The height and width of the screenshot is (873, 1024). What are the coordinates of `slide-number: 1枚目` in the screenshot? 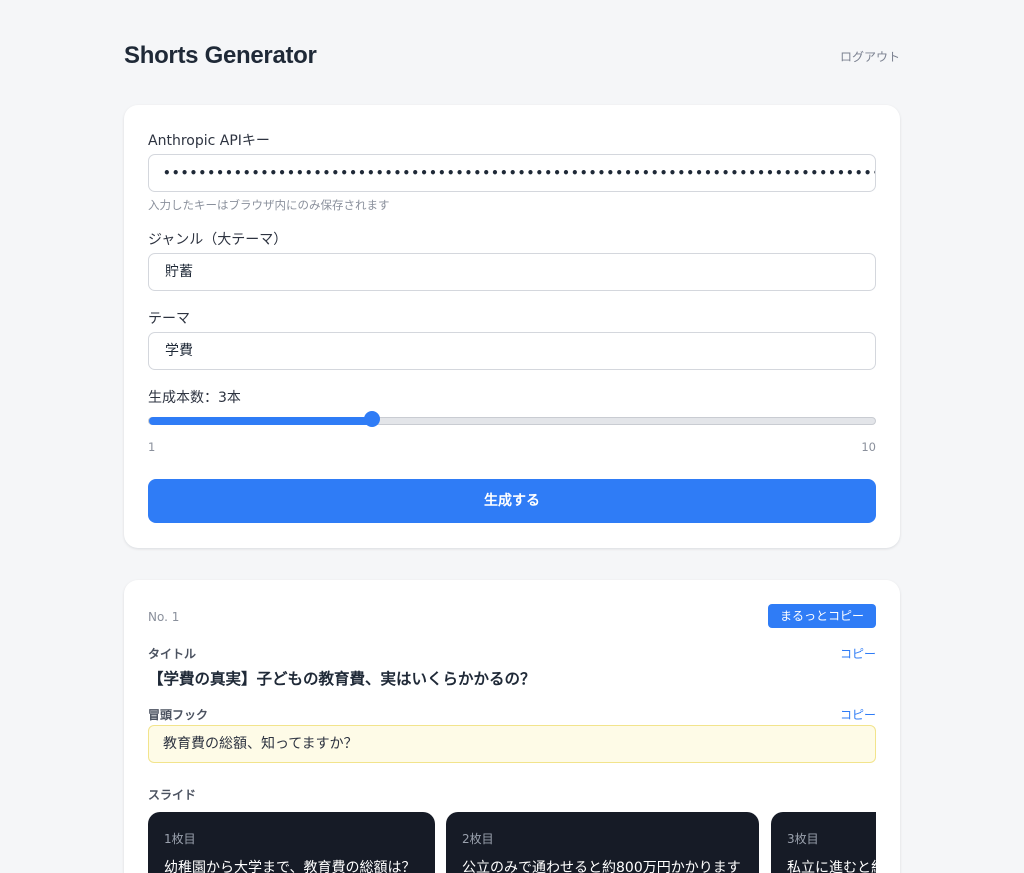 It's located at (180, 839).